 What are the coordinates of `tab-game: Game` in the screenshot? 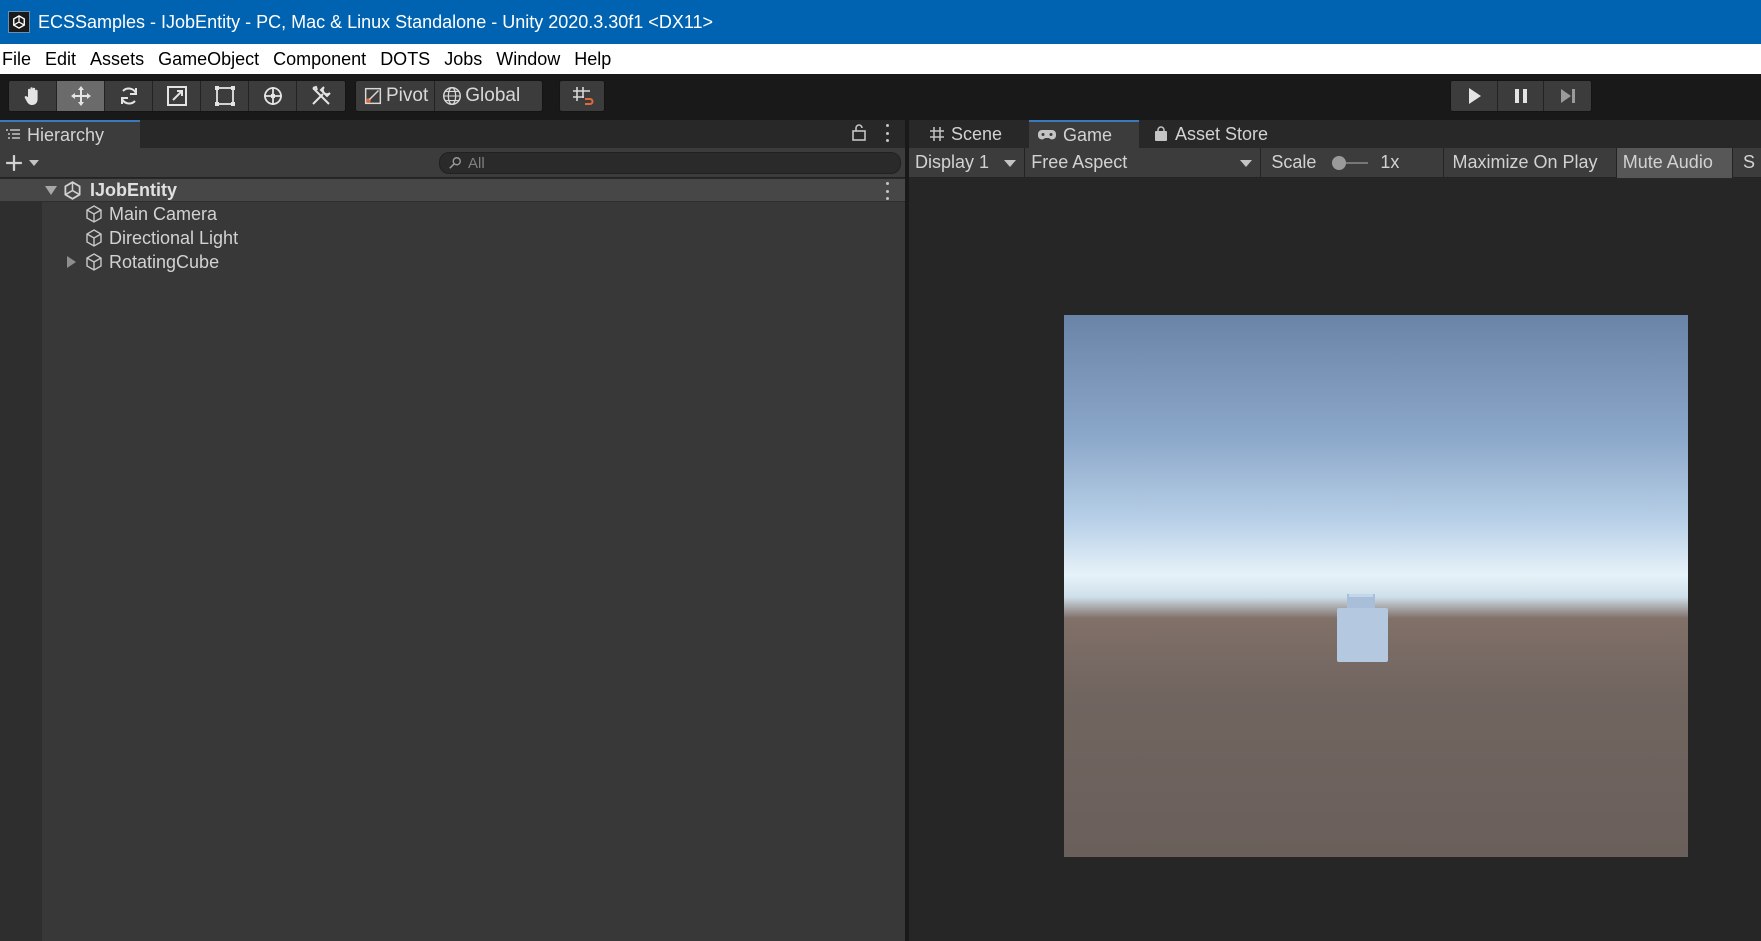 It's located at (1084, 134).